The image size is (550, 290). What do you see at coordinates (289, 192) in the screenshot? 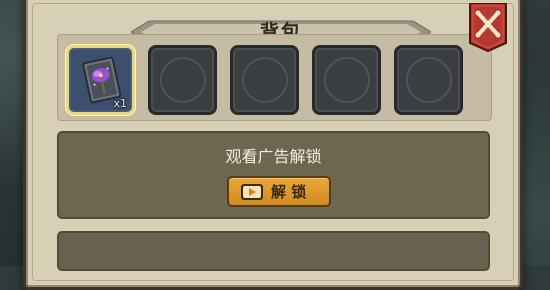
I see `unlock-button-label: 解 锁` at bounding box center [289, 192].